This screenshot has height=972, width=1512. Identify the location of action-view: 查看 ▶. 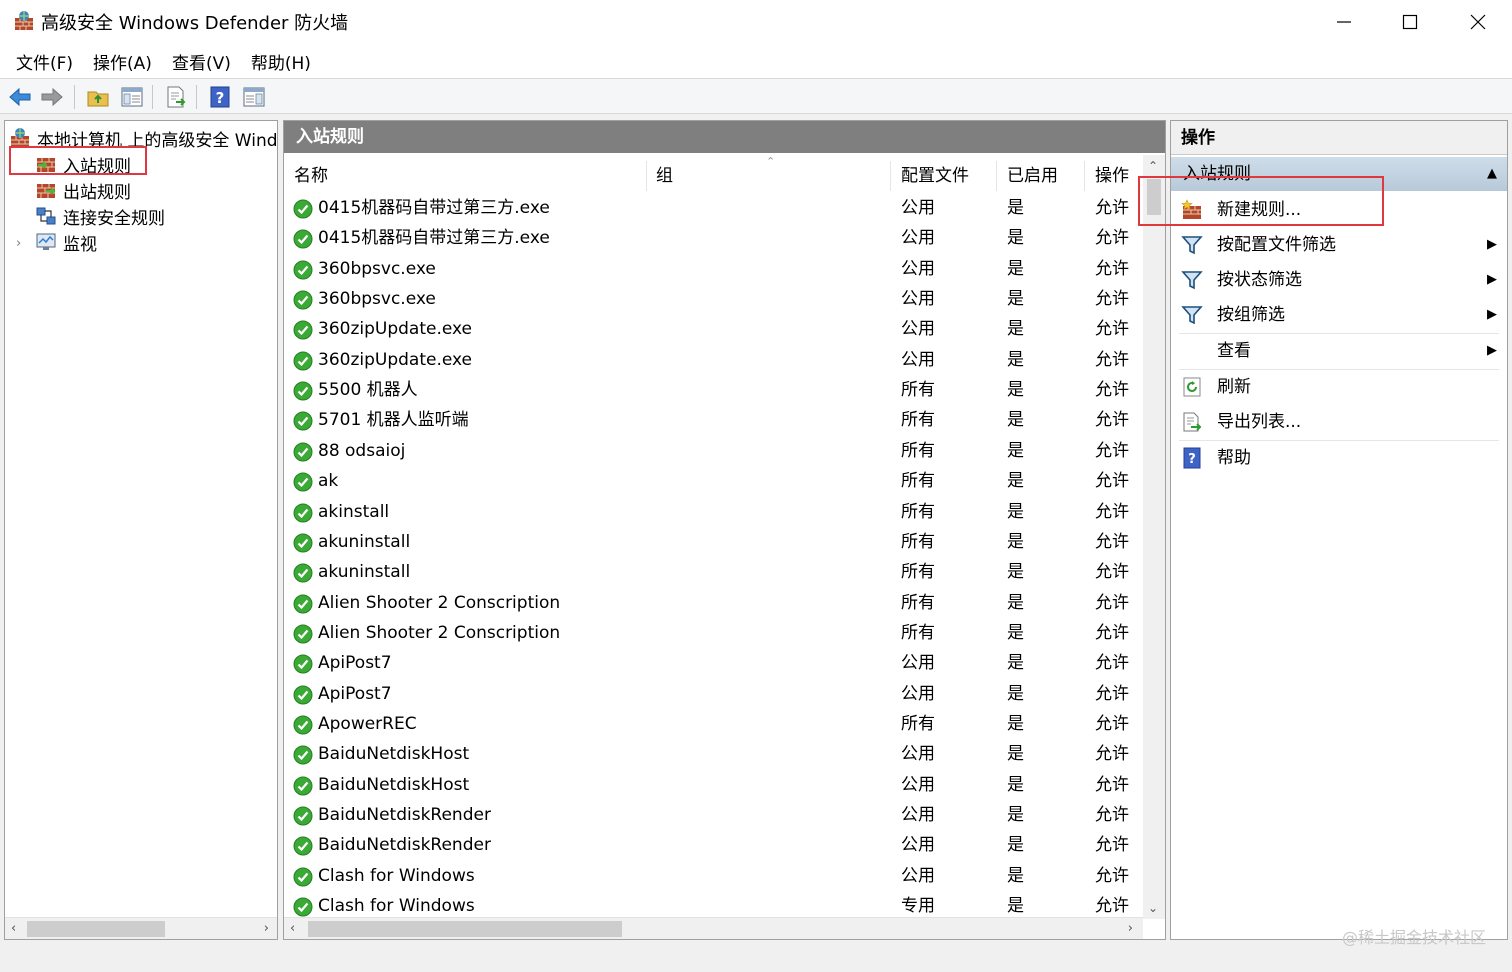
(1339, 351).